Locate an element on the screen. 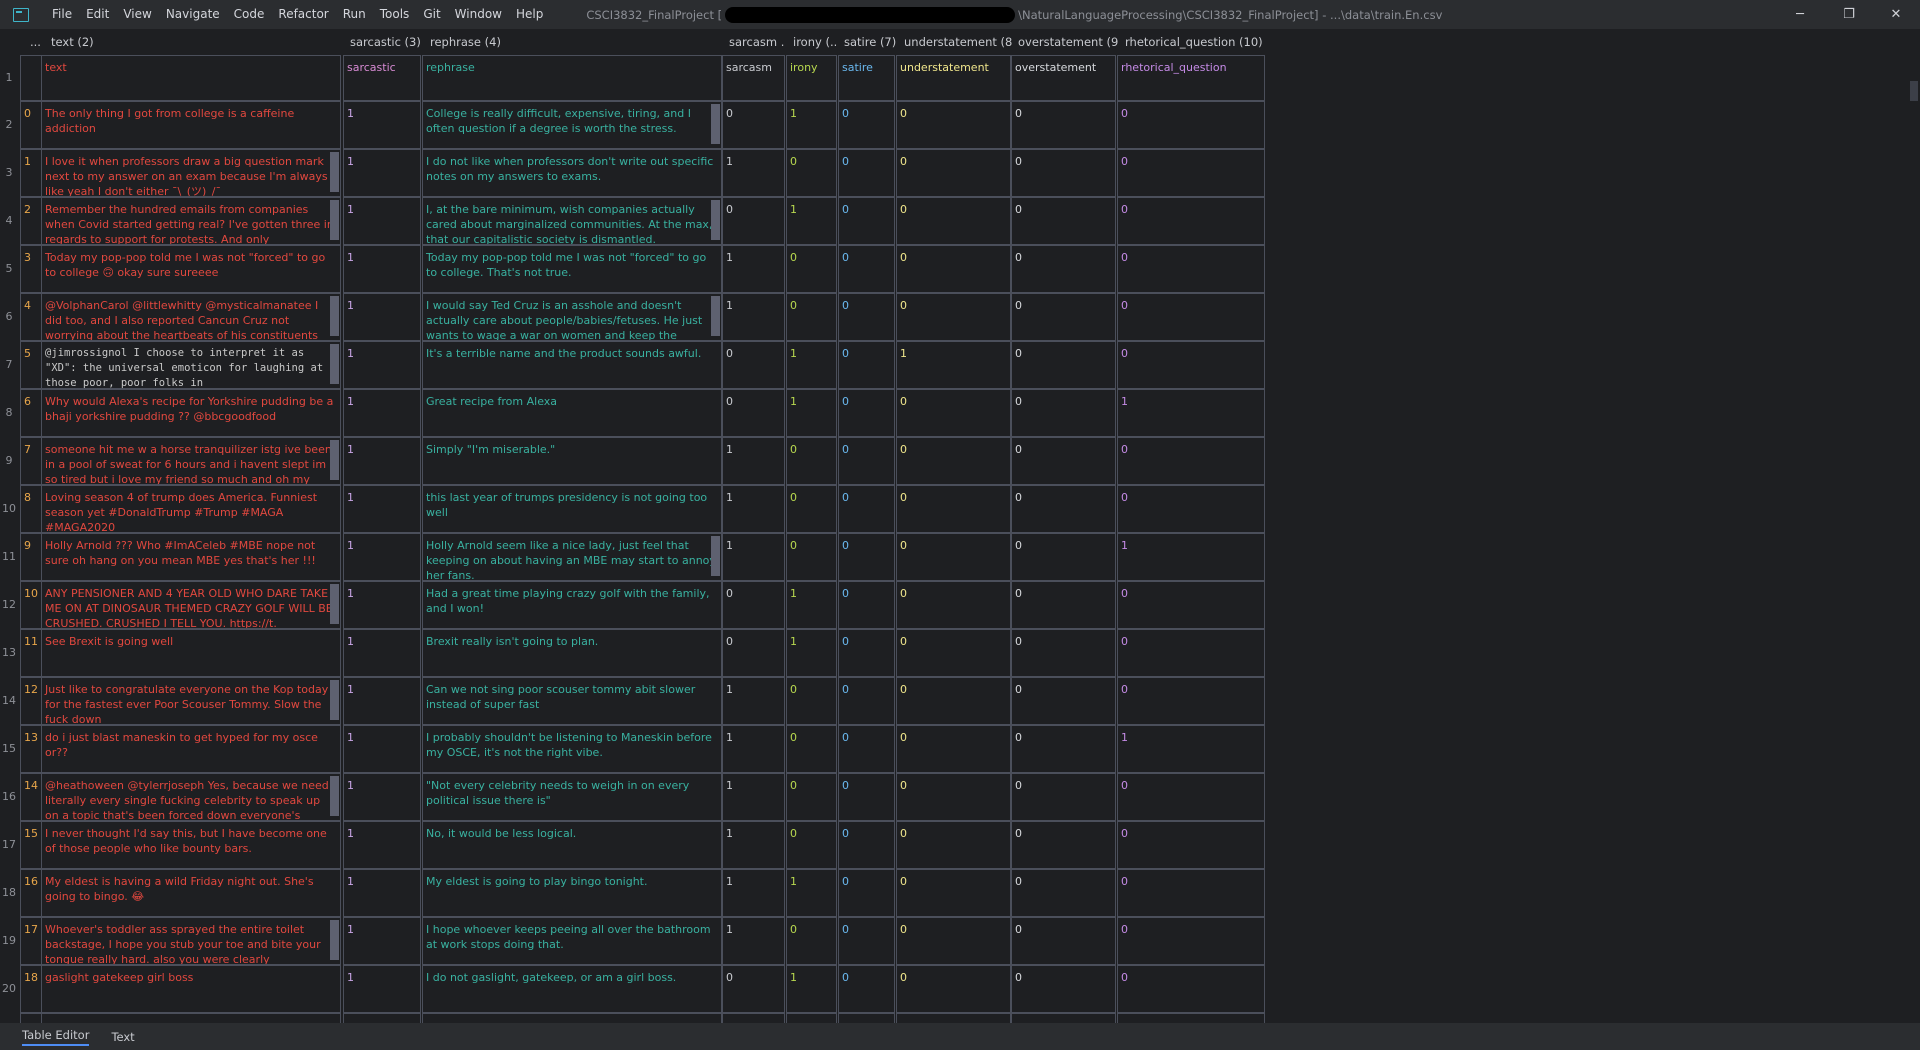  table-cell-text: See Brexit is going well is located at coordinates (191, 653).